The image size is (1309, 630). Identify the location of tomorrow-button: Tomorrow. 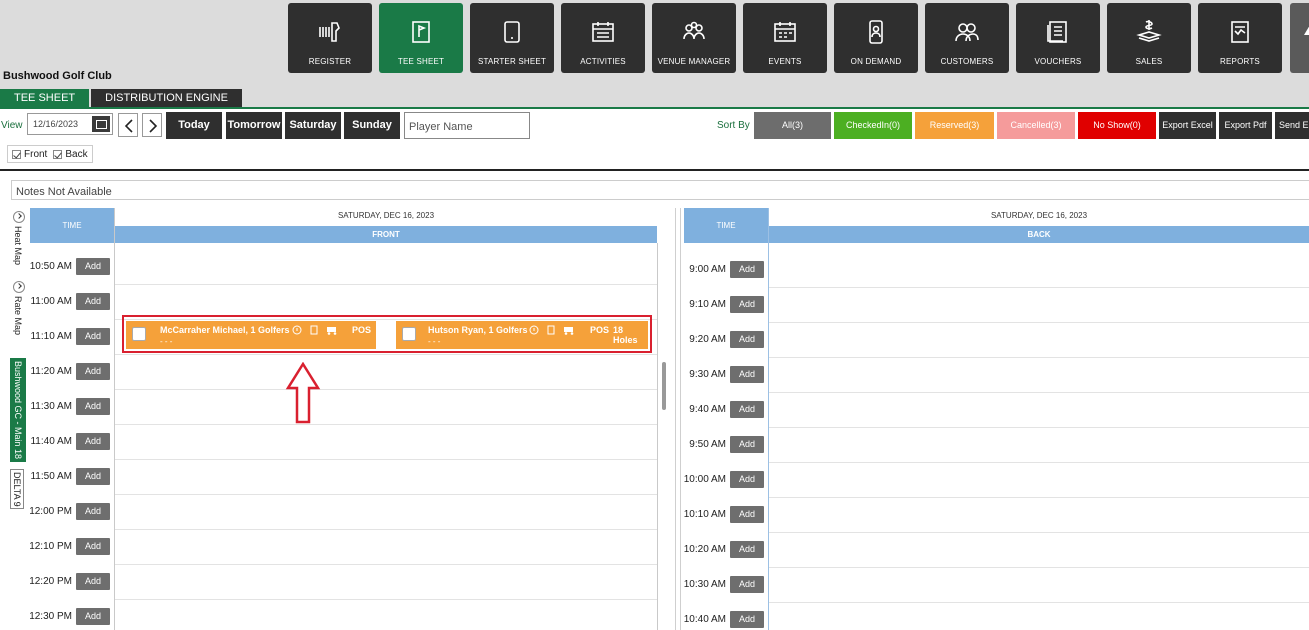
(254, 125).